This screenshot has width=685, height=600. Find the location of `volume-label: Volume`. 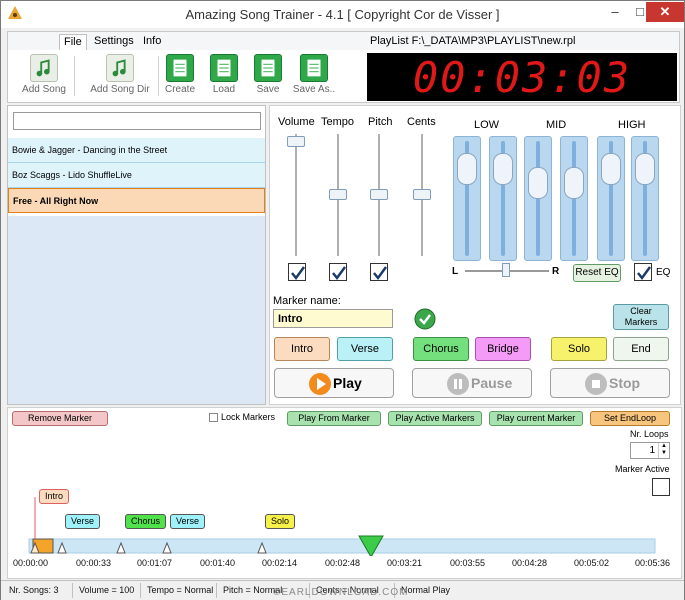

volume-label: Volume is located at coordinates (296, 122).